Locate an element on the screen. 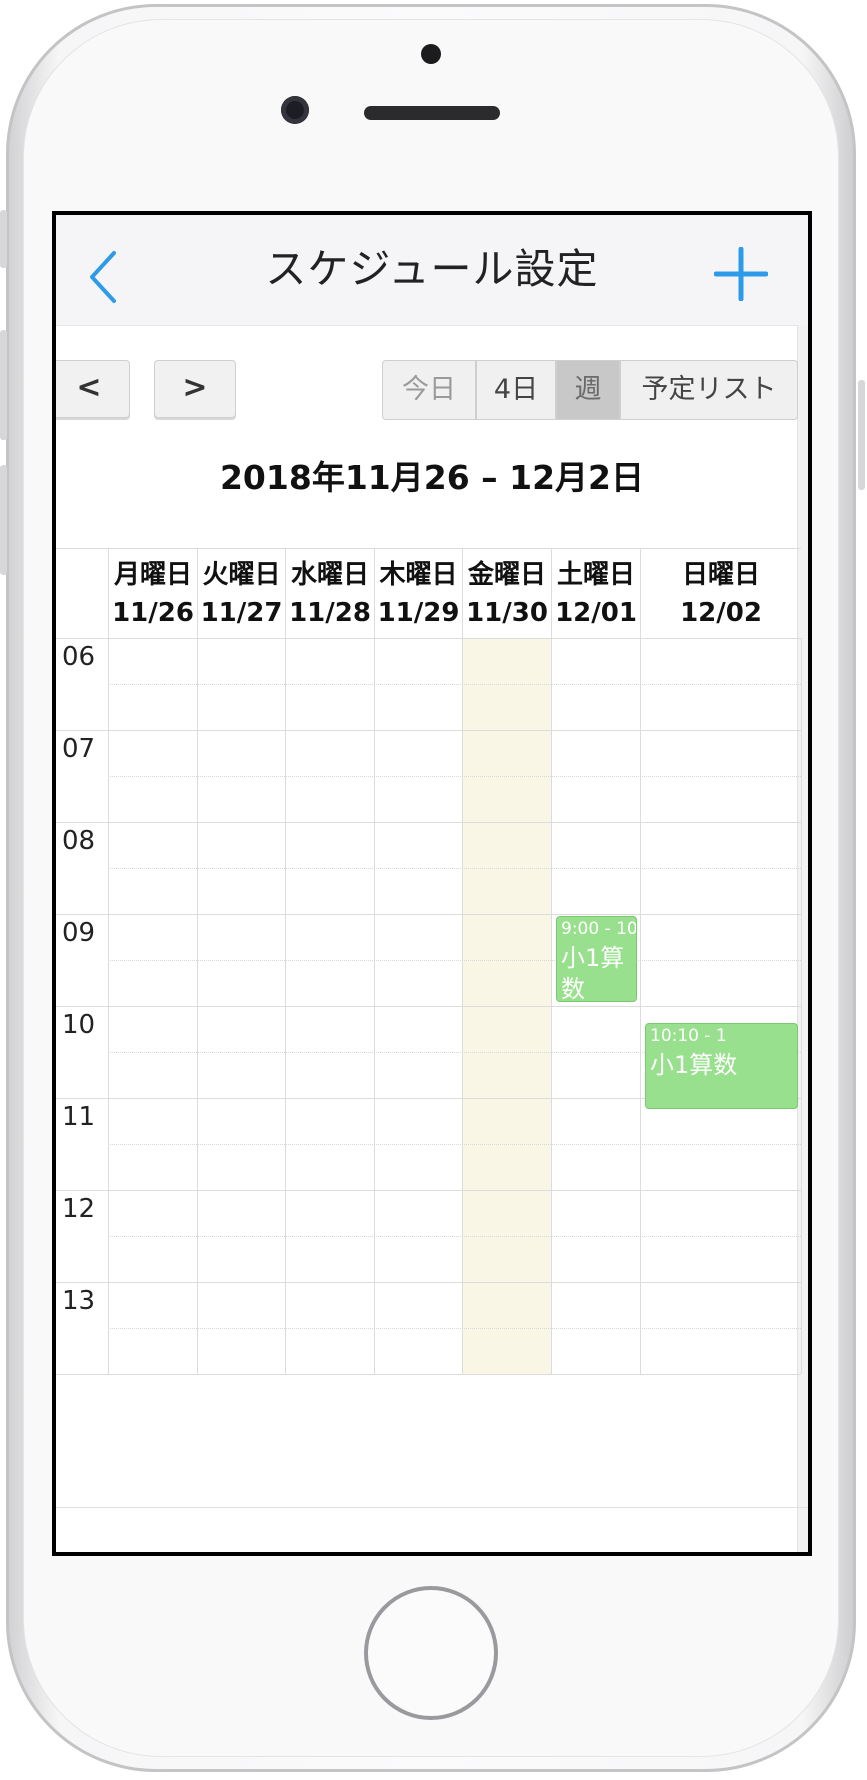 The height and width of the screenshot is (1780, 867). day-name: 金曜日 is located at coordinates (506, 575).